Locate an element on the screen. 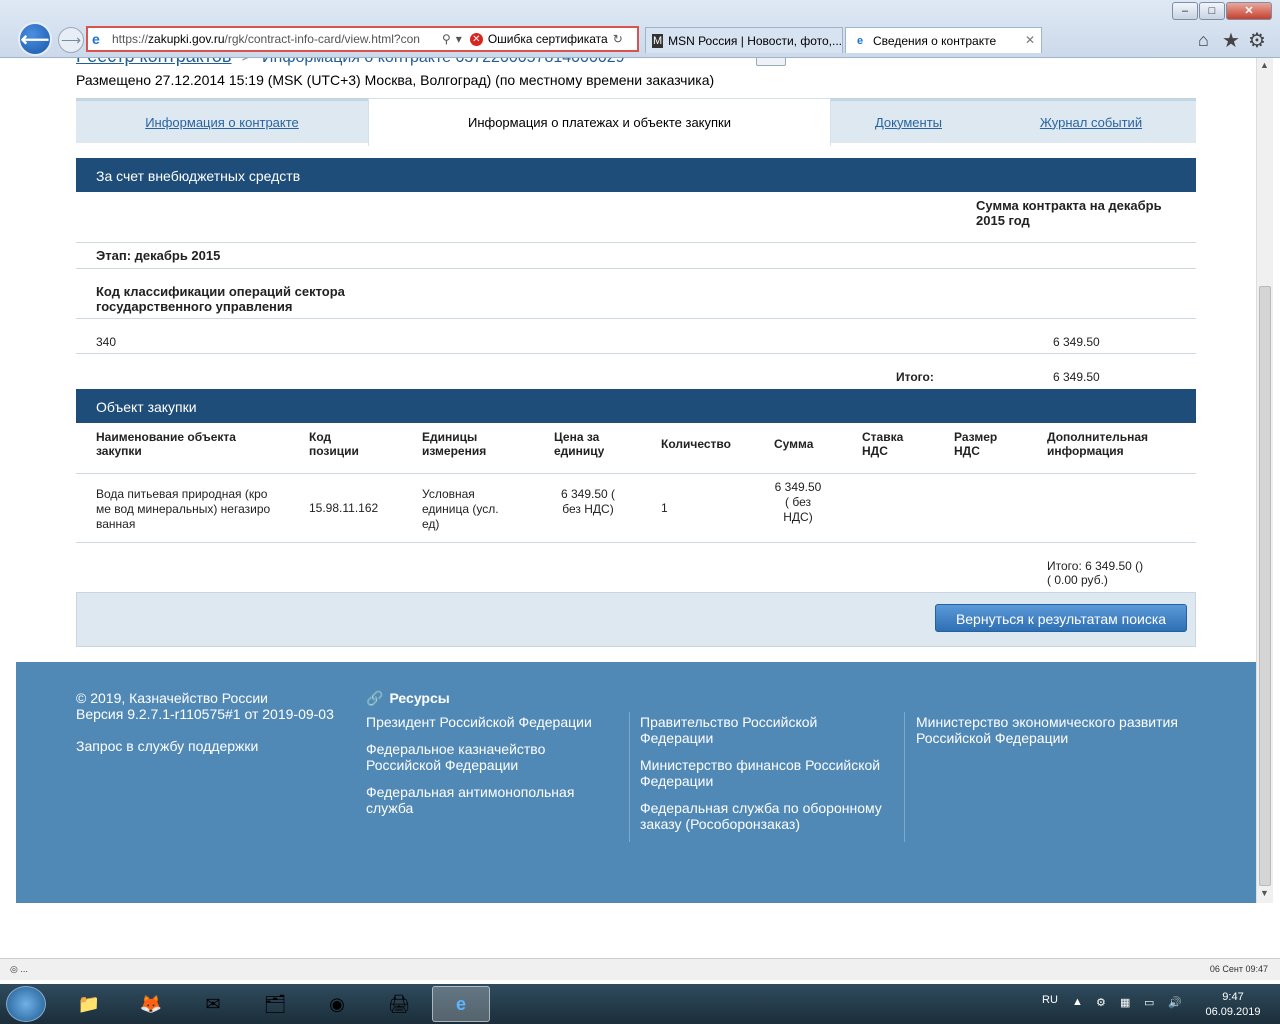 The width and height of the screenshot is (1280, 1024). taskbar-folder-icon: 🗂 is located at coordinates (275, 1004).